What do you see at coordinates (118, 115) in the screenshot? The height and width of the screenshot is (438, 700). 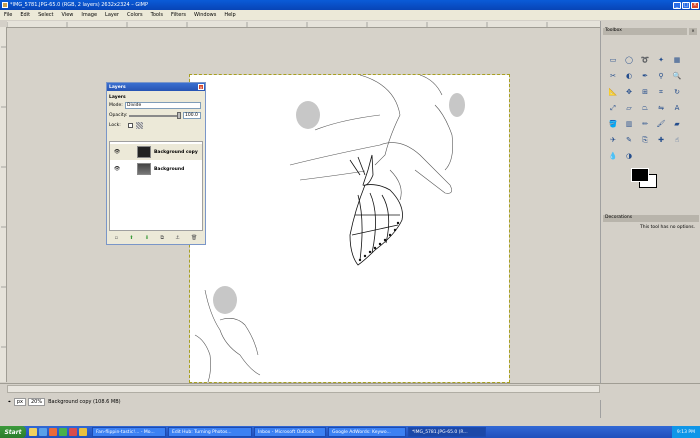 I see `opacity-label: Opacity:` at bounding box center [118, 115].